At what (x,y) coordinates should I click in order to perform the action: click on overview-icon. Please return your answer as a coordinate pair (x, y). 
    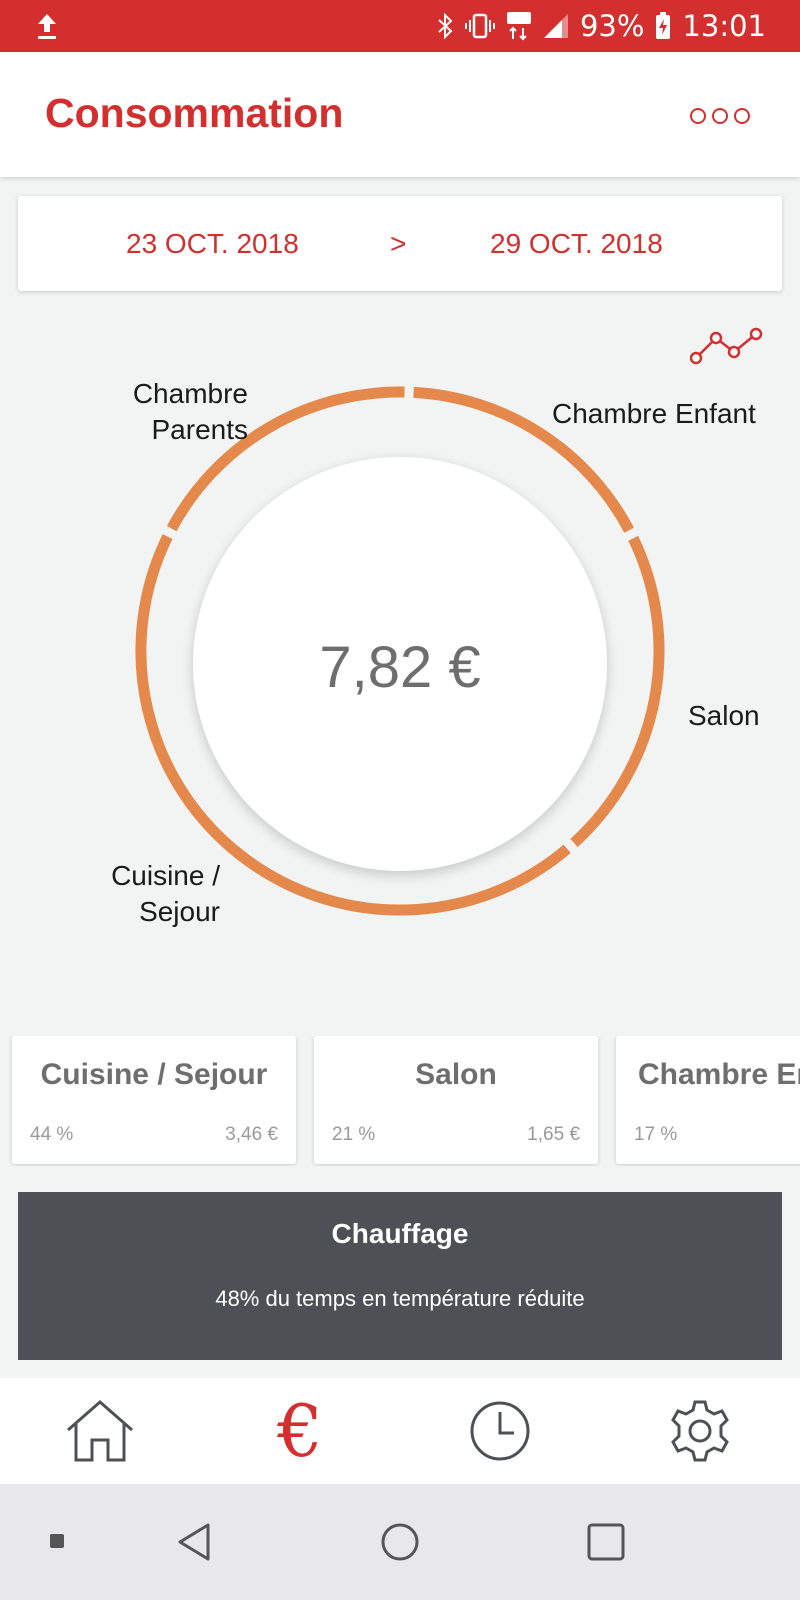
    Looking at the image, I should click on (606, 1544).